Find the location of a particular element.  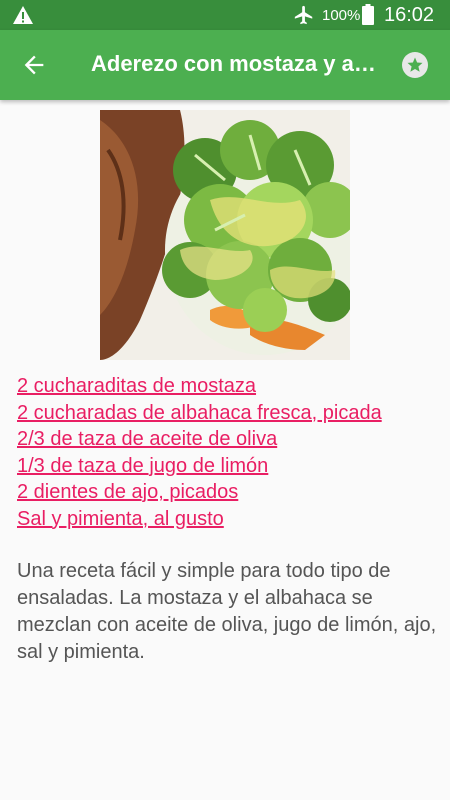

battery-percent: 100% is located at coordinates (341, 15).